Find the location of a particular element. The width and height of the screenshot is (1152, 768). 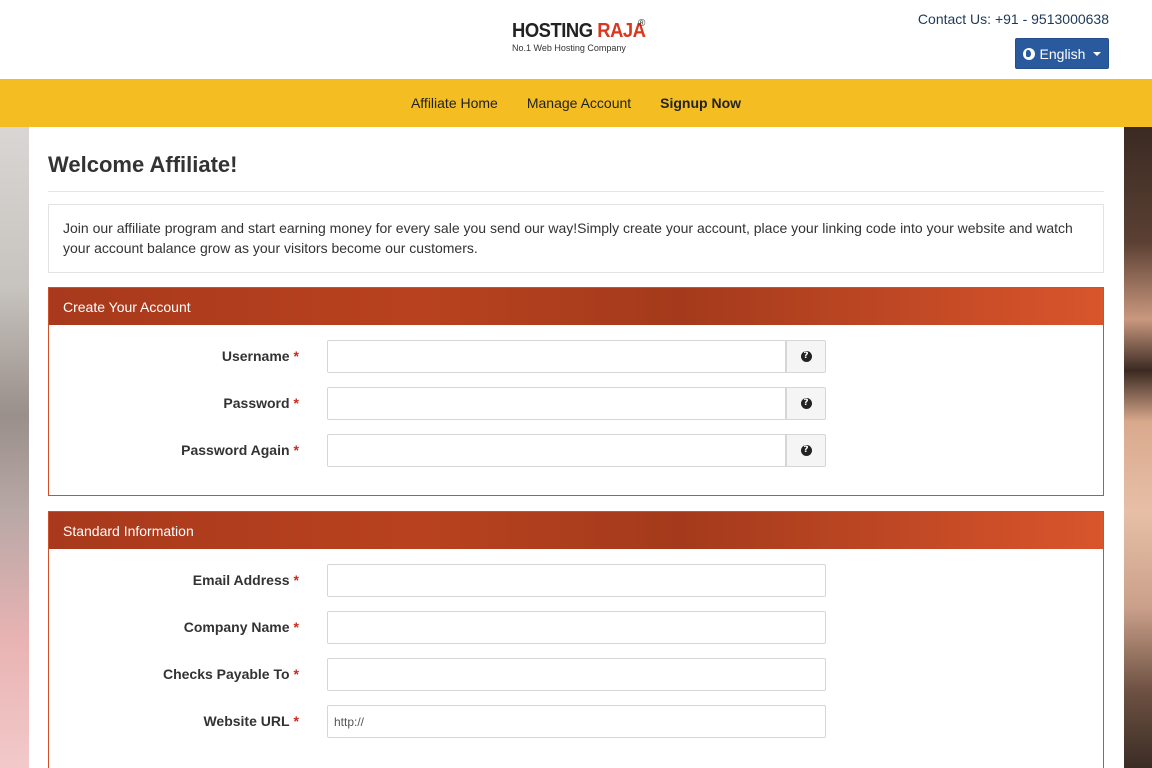

contact-phone: Contact Us: +91 - 9513000638 is located at coordinates (1013, 19).